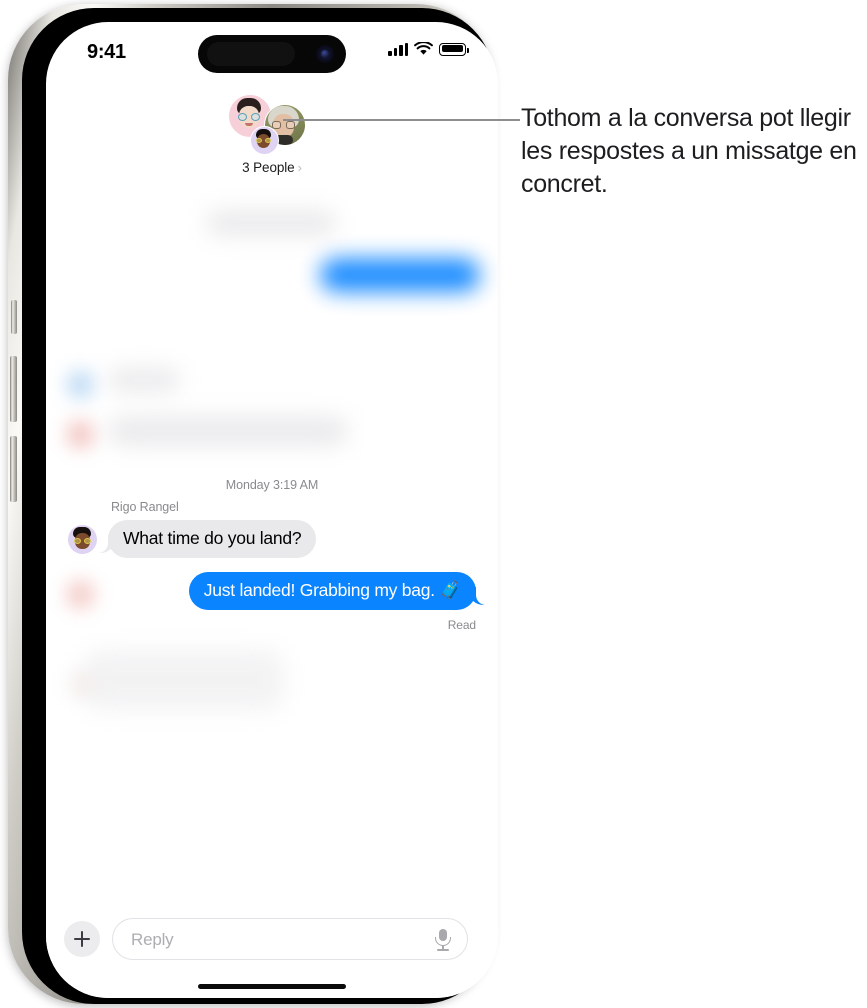  What do you see at coordinates (477, 596) in the screenshot?
I see `outgoing-bubble-tail` at bounding box center [477, 596].